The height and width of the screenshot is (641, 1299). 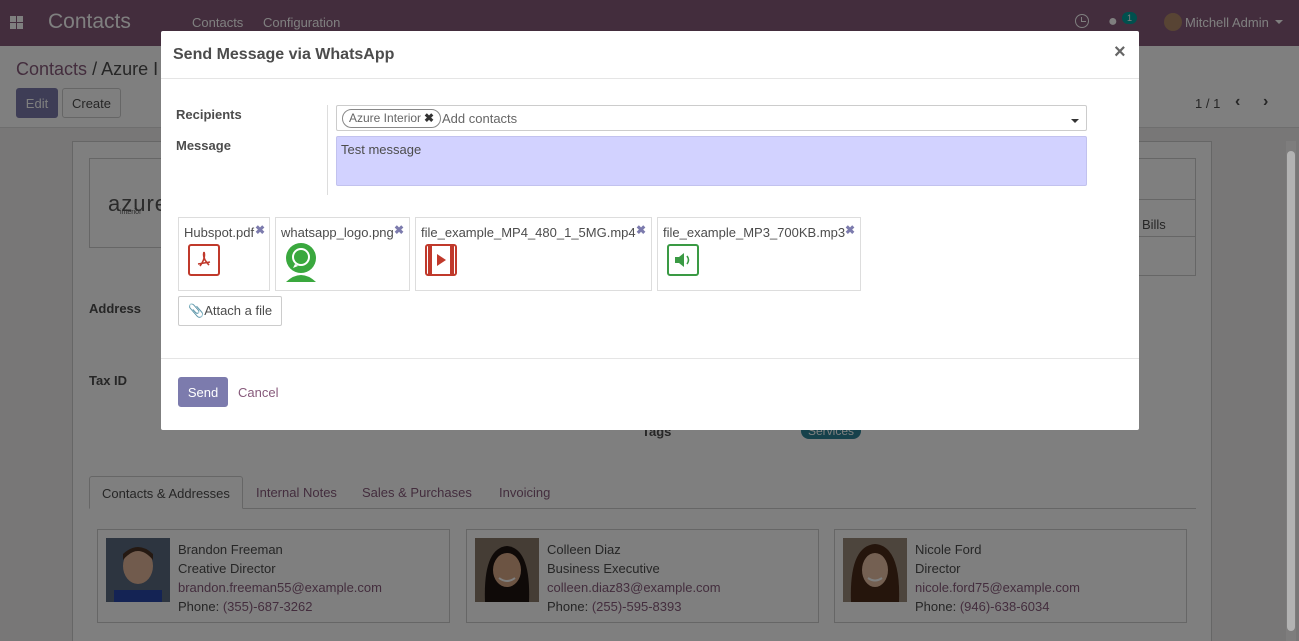 What do you see at coordinates (224, 254) in the screenshot?
I see `attachment-item: Hubspot.pdf ✖` at bounding box center [224, 254].